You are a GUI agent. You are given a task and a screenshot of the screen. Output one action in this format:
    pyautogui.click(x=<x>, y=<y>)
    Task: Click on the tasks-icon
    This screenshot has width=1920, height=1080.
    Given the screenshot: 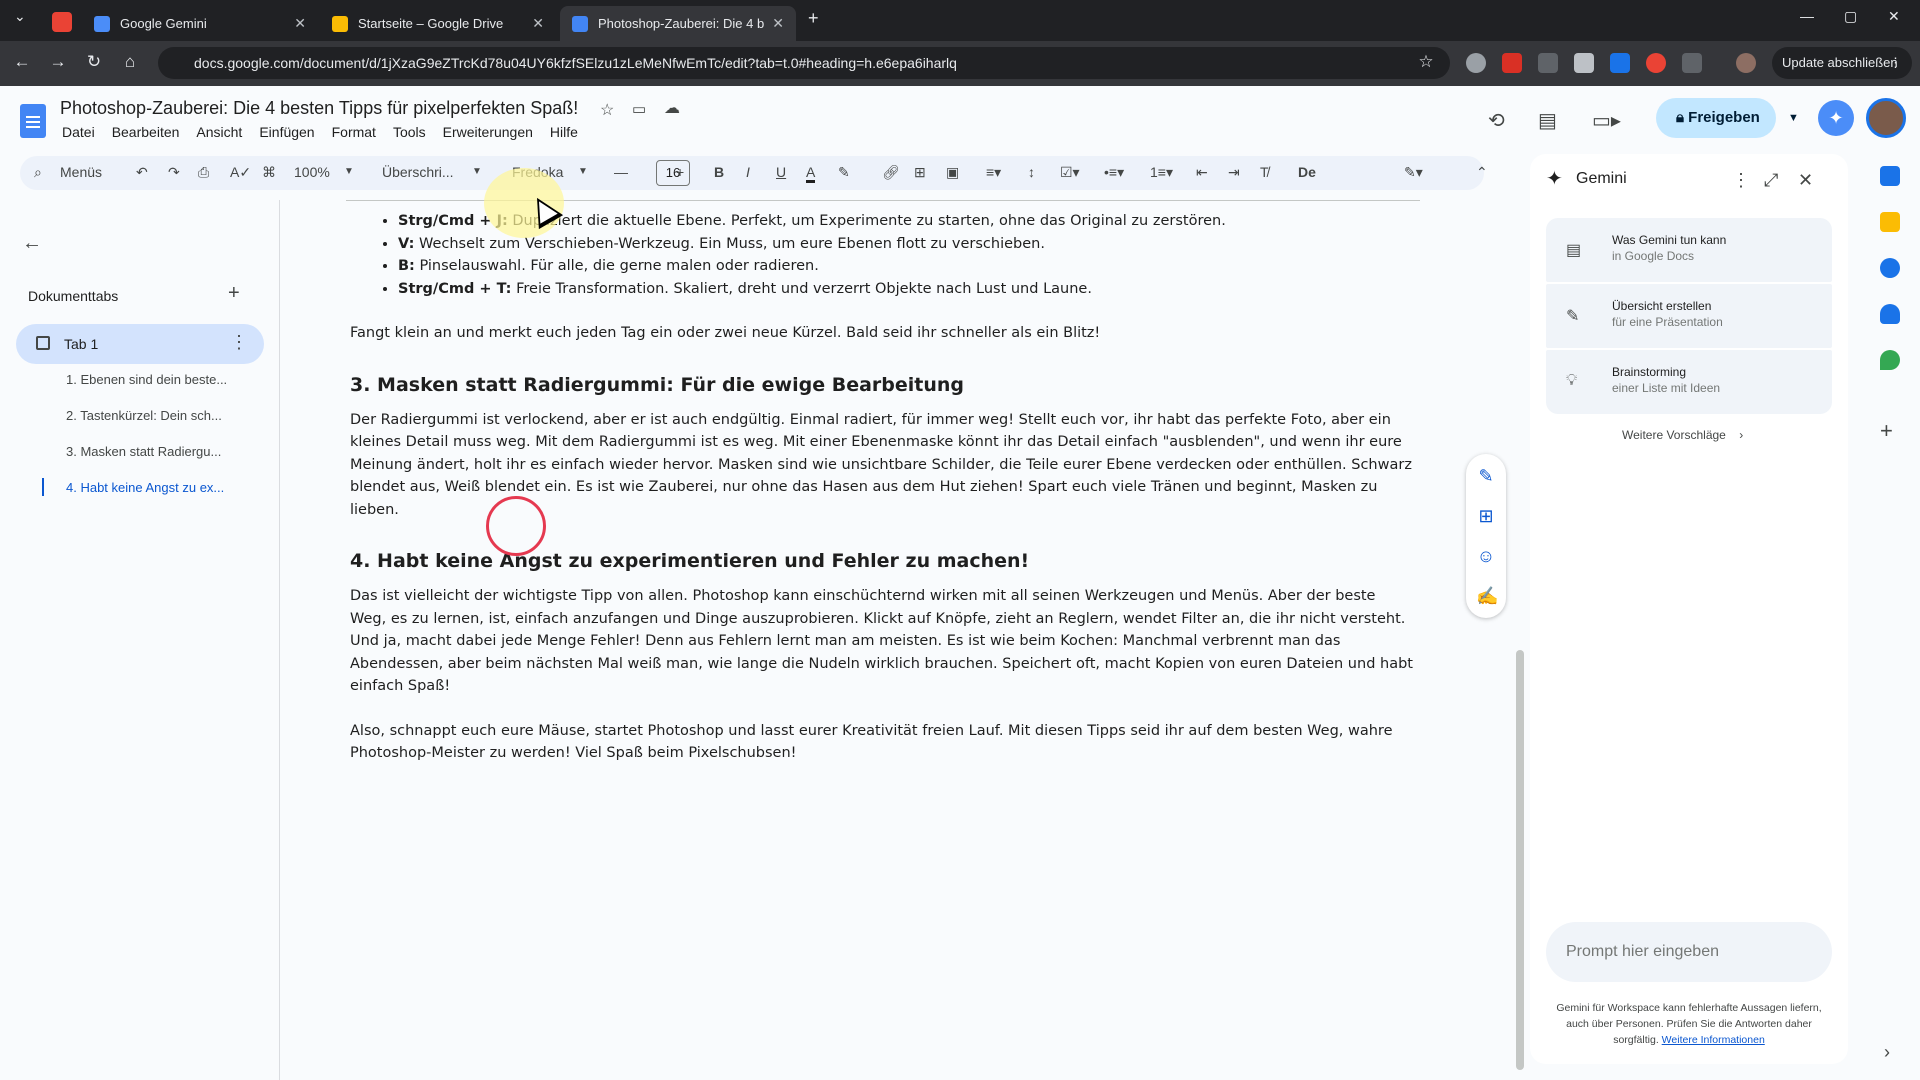 What is the action you would take?
    pyautogui.click(x=1890, y=268)
    